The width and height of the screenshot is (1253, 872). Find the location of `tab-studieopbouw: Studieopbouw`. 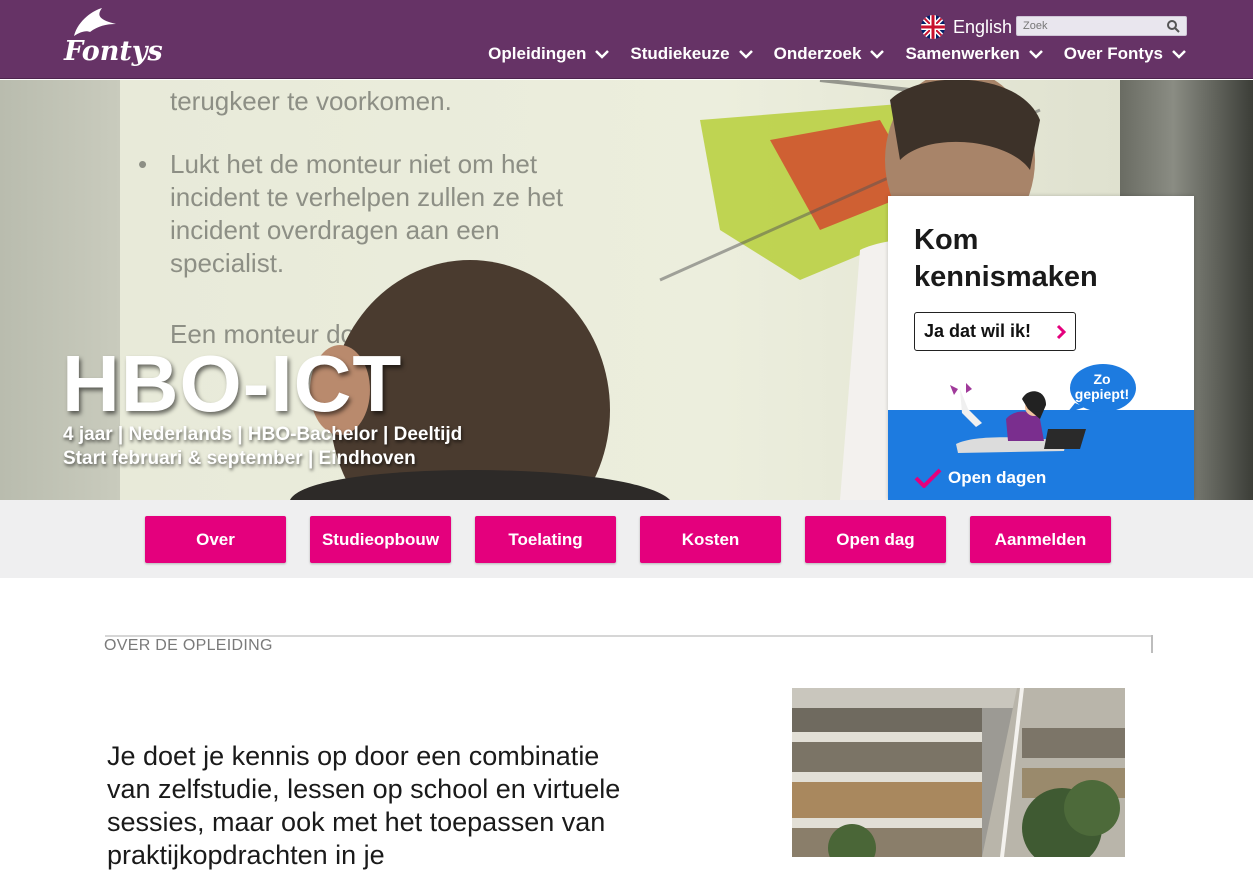

tab-studieopbouw: Studieopbouw is located at coordinates (380, 539).